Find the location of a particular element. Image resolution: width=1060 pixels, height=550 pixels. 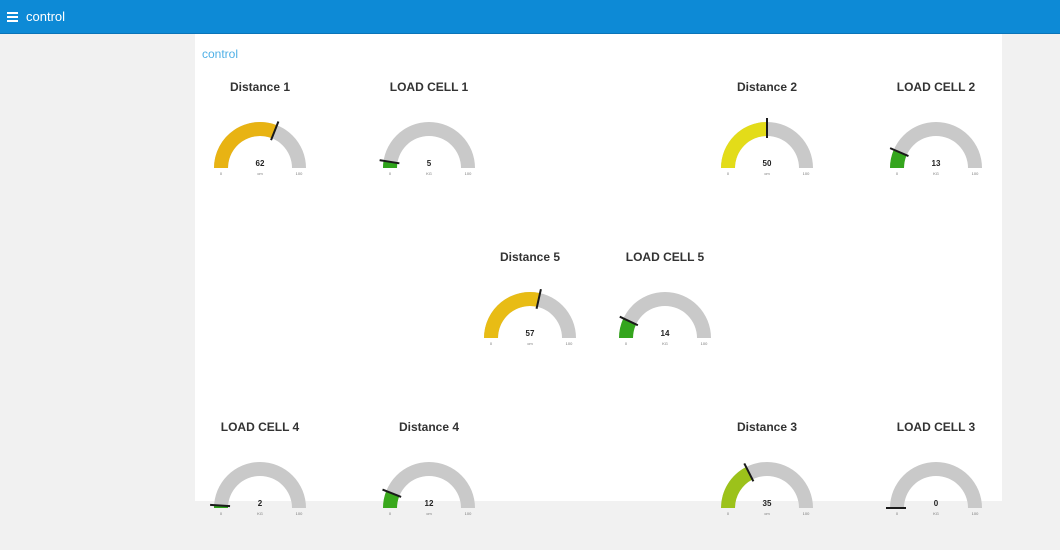

gauge-card-load-cell-4: LOAD CELL 4 2 KG 0 100 is located at coordinates (260, 485).